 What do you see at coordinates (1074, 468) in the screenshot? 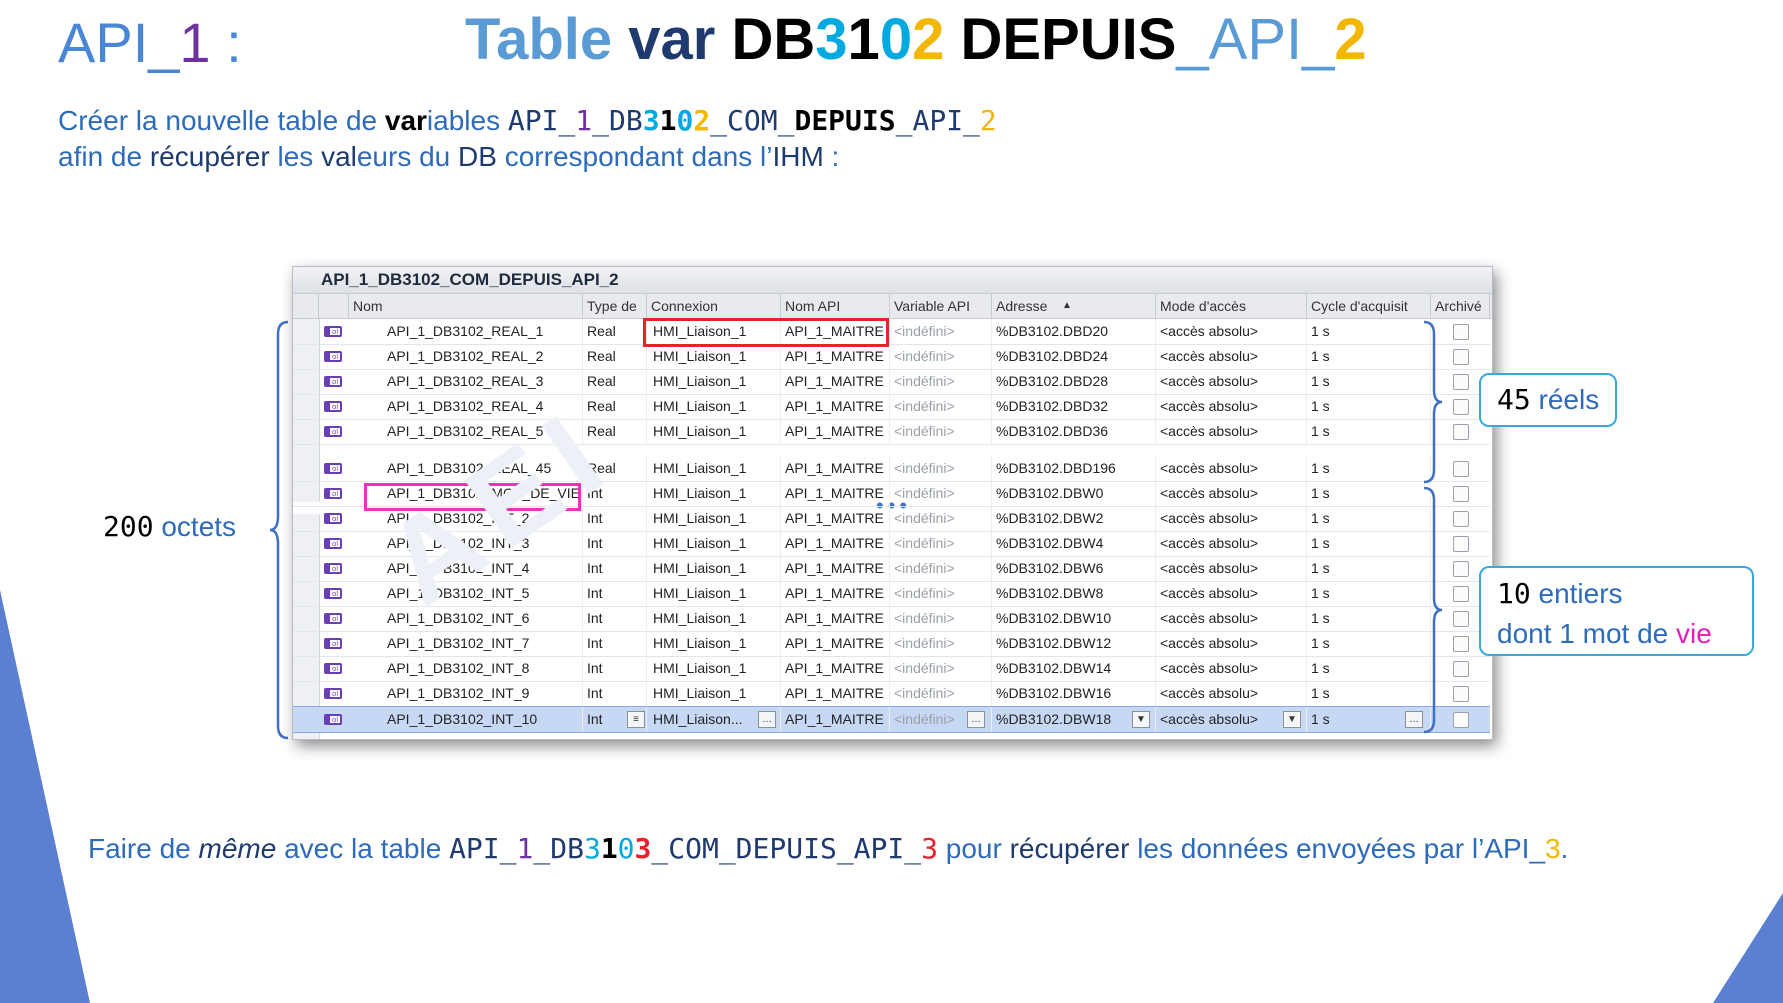
I see `cell-adresse: %DB3102.DBD196` at bounding box center [1074, 468].